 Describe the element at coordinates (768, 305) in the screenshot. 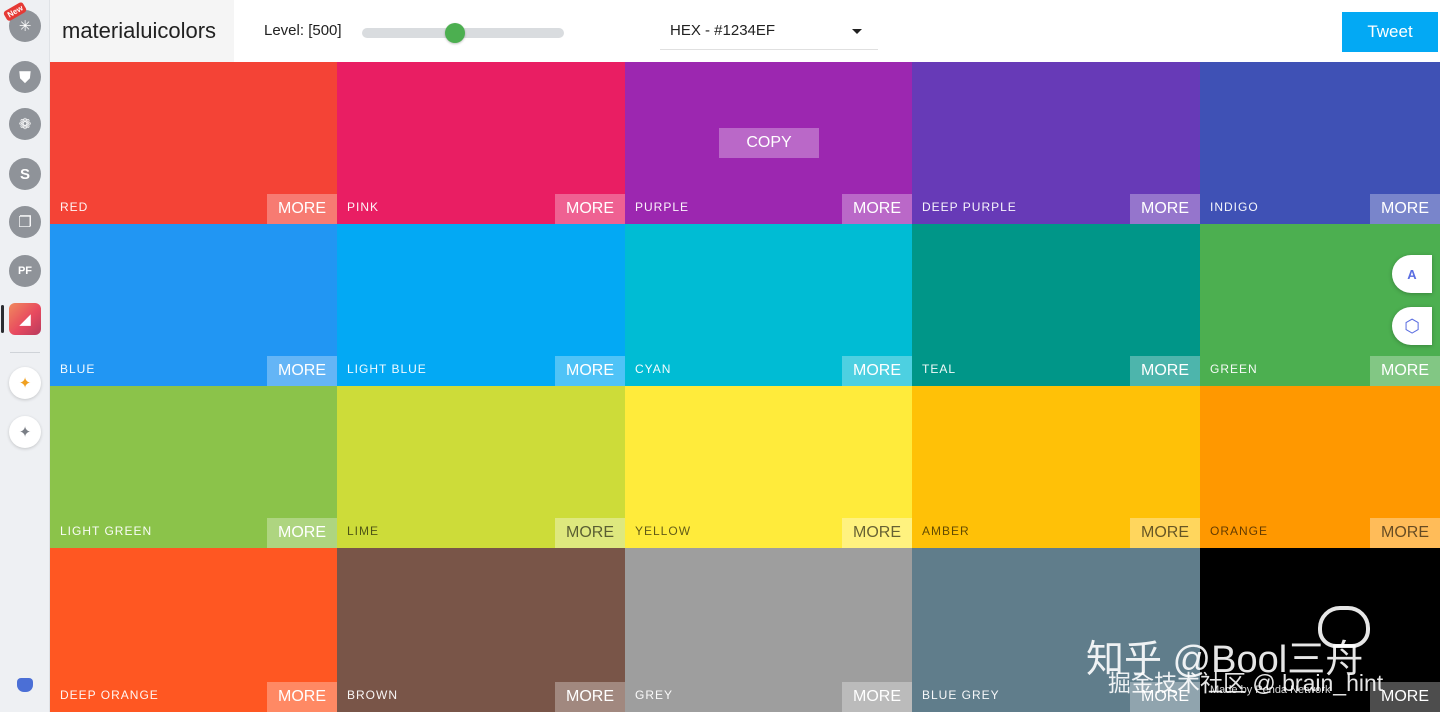

I see `color-cell: CYAN MORE` at that location.